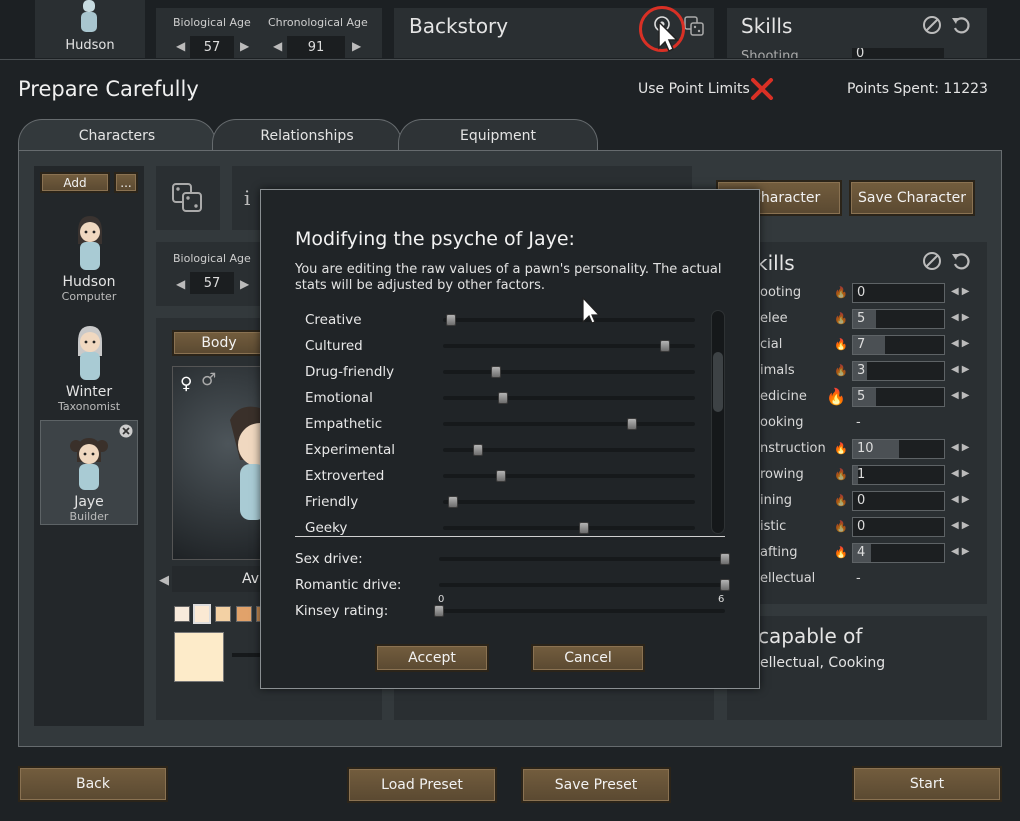 Image resolution: width=1020 pixels, height=821 pixels. I want to click on accept-button: Accept, so click(432, 658).